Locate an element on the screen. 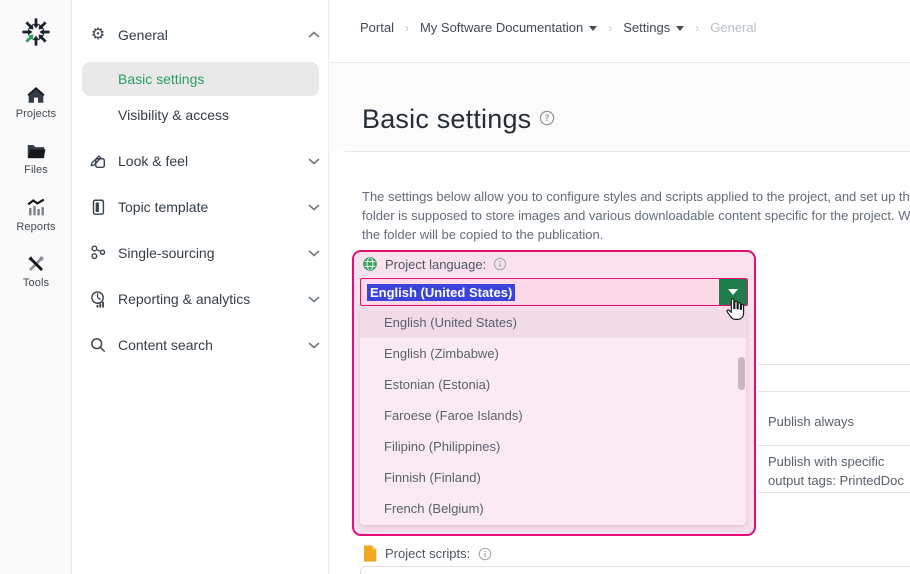  design-icon is located at coordinates (98, 161).